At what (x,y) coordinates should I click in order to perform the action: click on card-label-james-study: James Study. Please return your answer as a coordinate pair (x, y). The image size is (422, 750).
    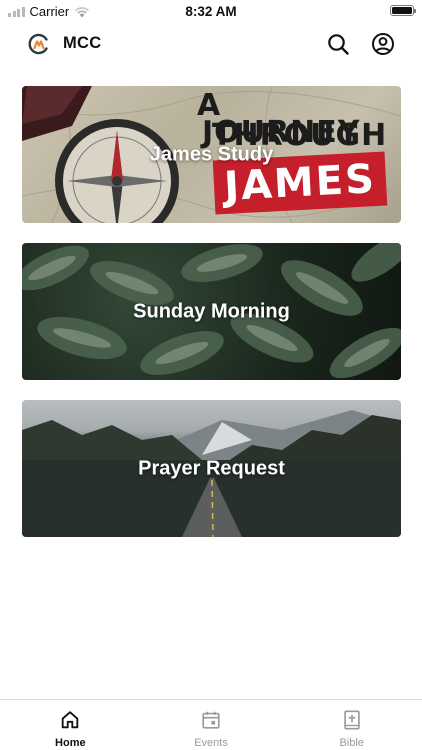
    Looking at the image, I should click on (211, 154).